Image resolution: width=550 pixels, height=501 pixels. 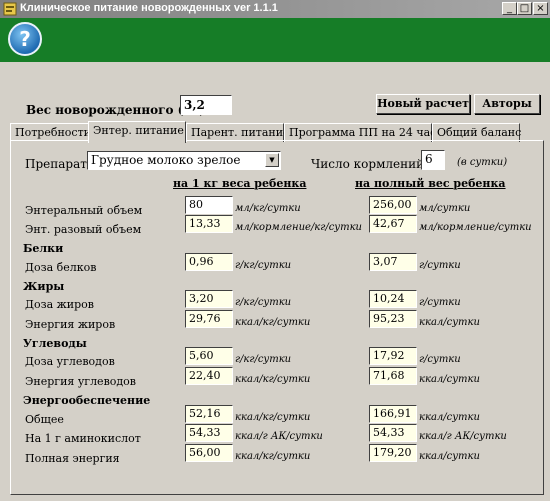 What do you see at coordinates (209, 299) in the screenshot?
I see `fat-dose-kg: 3,20` at bounding box center [209, 299].